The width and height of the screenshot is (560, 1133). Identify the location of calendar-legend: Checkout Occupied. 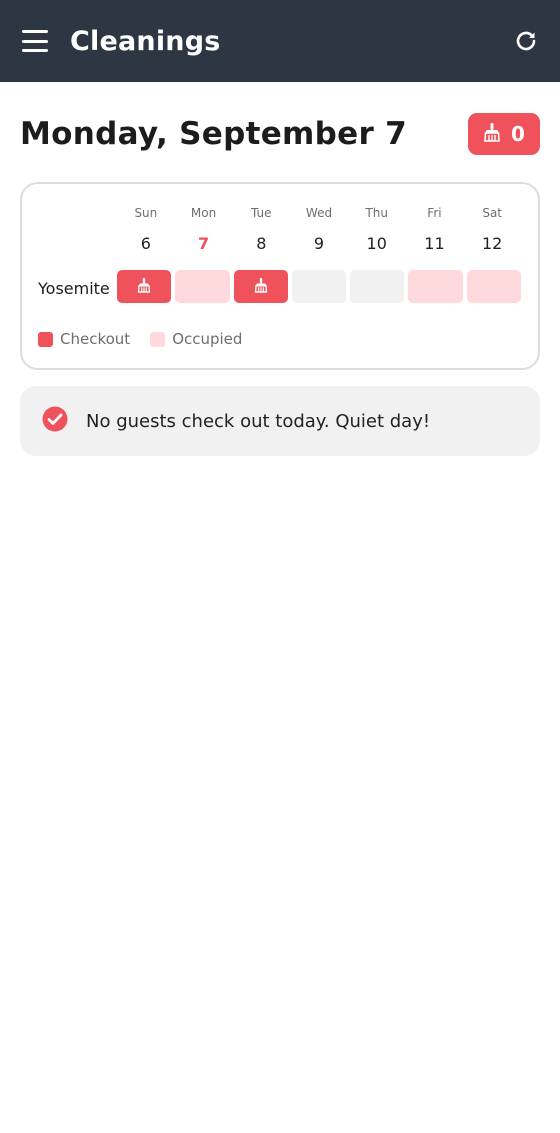
(140, 339).